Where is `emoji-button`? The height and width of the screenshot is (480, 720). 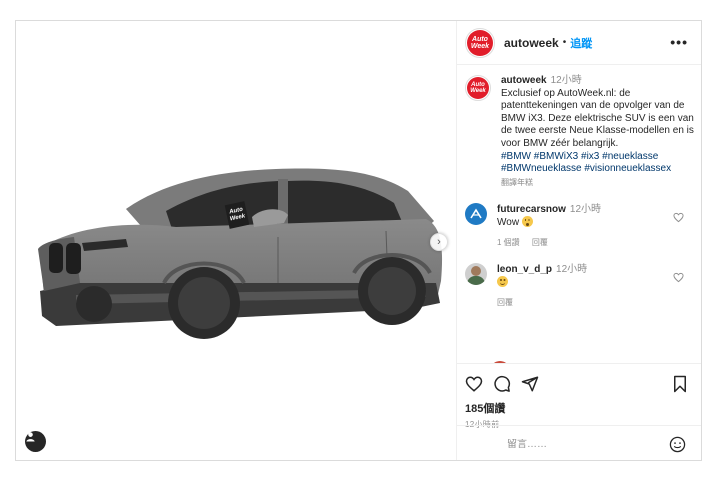
emoji-button is located at coordinates (677, 447).